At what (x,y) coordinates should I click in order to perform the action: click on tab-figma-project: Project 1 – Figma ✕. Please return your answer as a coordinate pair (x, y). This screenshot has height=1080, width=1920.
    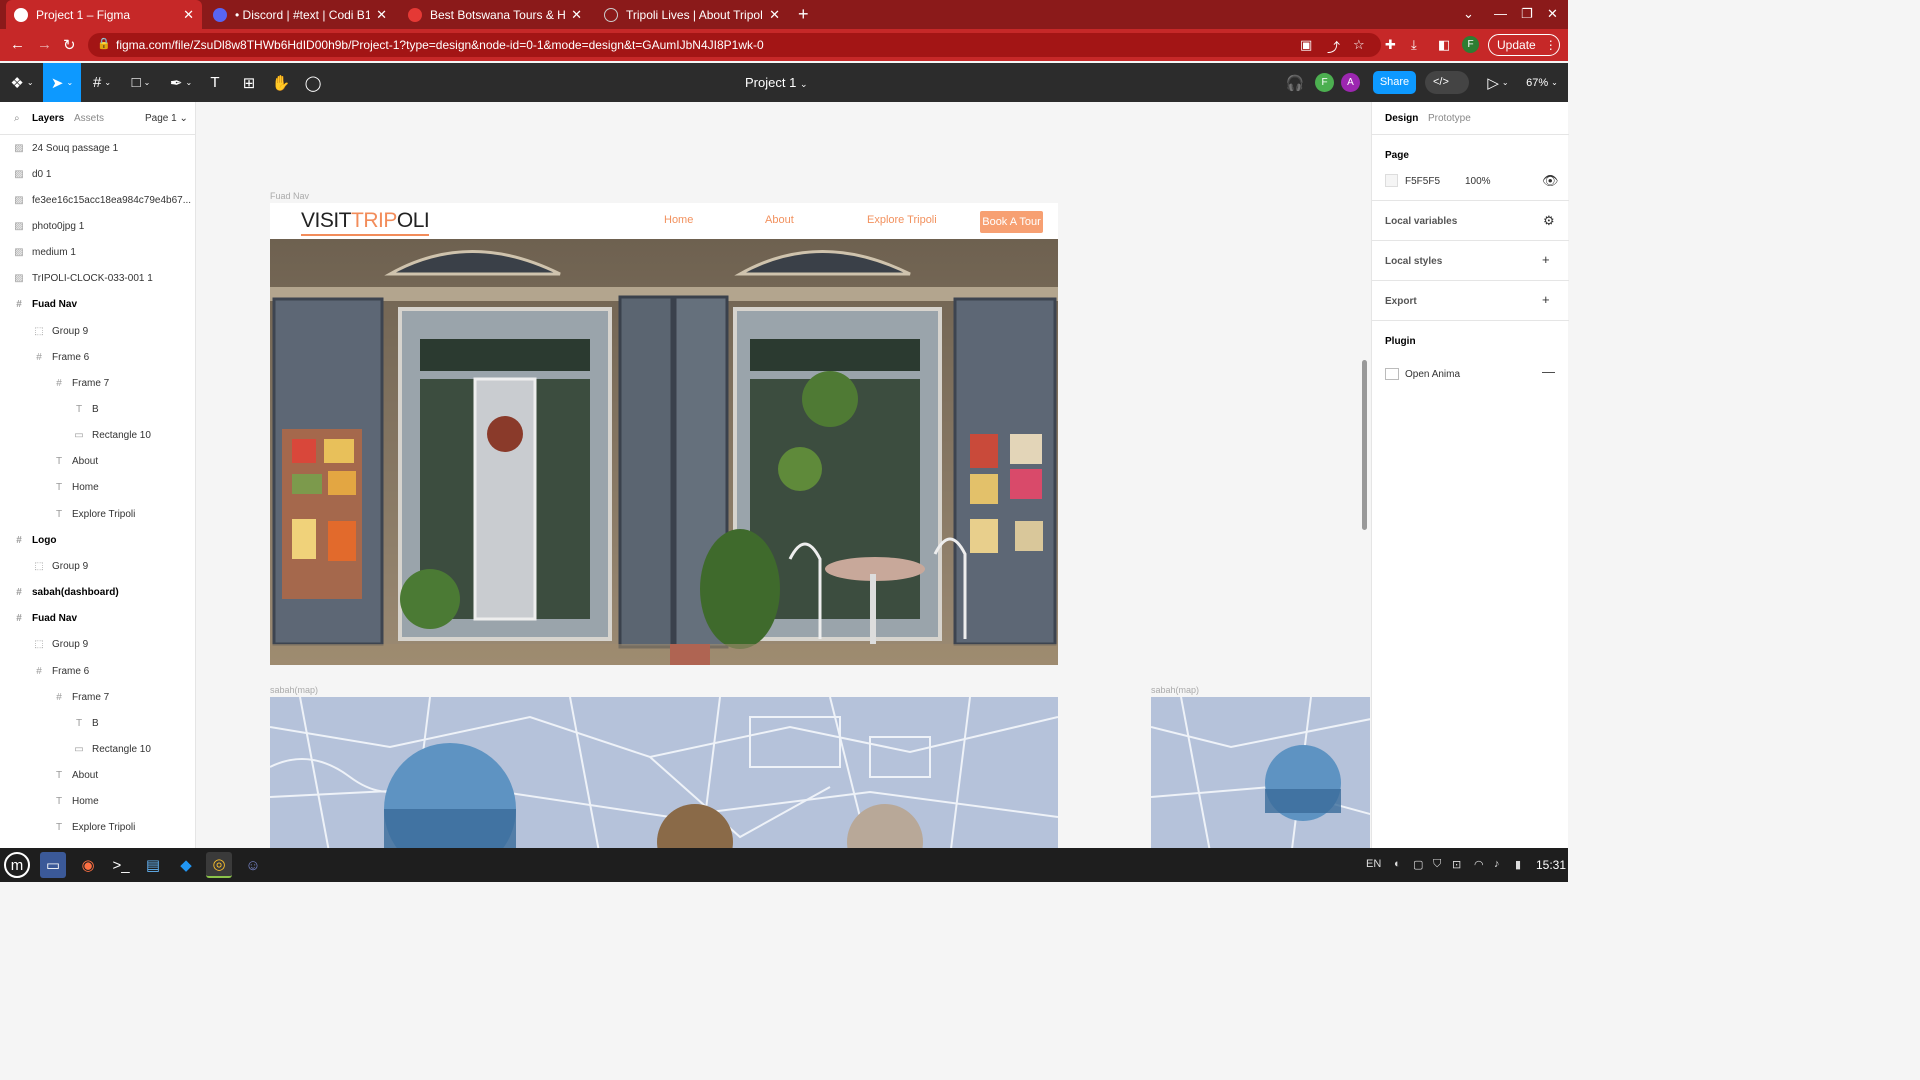
    Looking at the image, I should click on (104, 14).